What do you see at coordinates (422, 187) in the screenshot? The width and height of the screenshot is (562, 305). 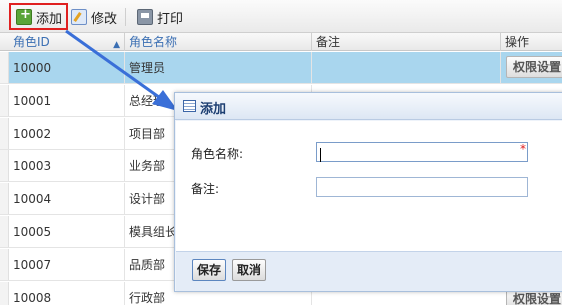 I see `note-input` at bounding box center [422, 187].